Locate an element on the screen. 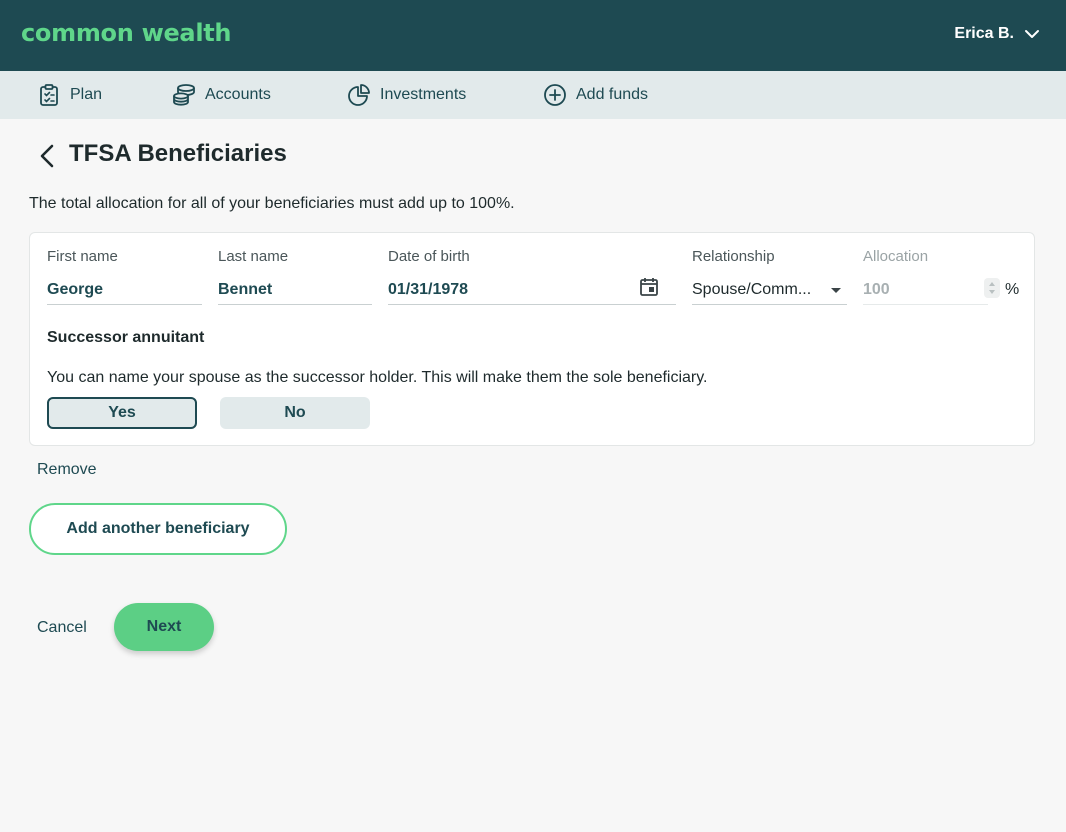 Image resolution: width=1066 pixels, height=832 pixels. top-bar: common wealth Erica B. is located at coordinates (533, 35).